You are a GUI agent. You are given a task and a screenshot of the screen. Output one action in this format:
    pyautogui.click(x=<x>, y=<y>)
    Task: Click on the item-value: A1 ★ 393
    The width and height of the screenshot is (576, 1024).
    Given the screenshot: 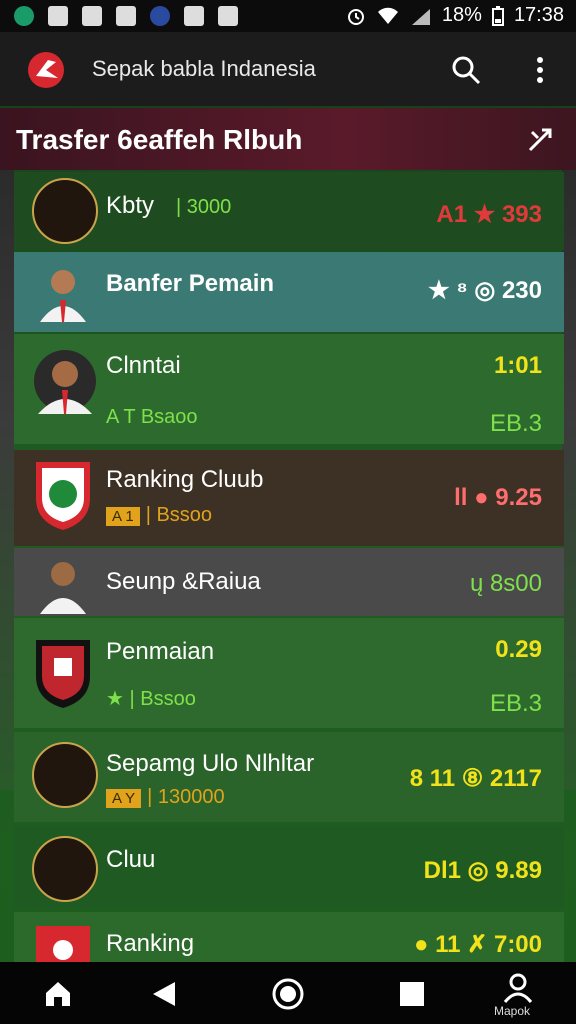 What is the action you would take?
    pyautogui.click(x=489, y=214)
    